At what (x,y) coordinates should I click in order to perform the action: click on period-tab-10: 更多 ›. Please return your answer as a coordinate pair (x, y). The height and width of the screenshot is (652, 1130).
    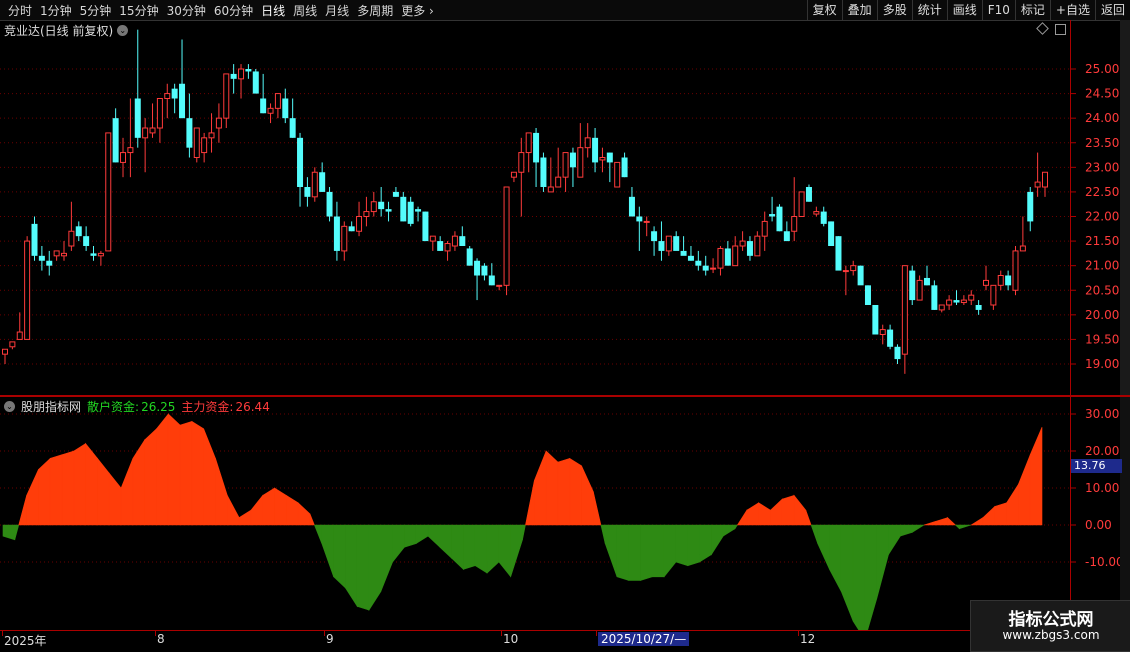
    Looking at the image, I should click on (417, 10).